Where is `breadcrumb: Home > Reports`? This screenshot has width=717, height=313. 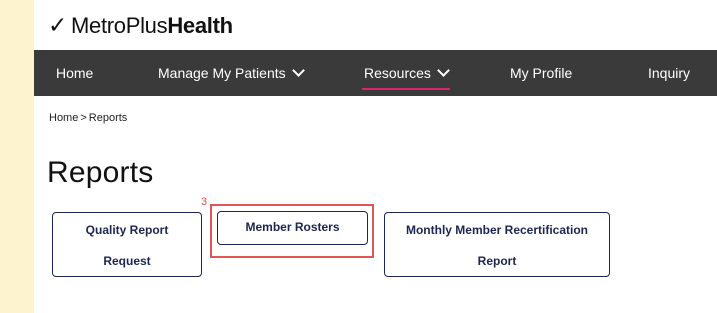
breadcrumb: Home > Reports is located at coordinates (88, 118).